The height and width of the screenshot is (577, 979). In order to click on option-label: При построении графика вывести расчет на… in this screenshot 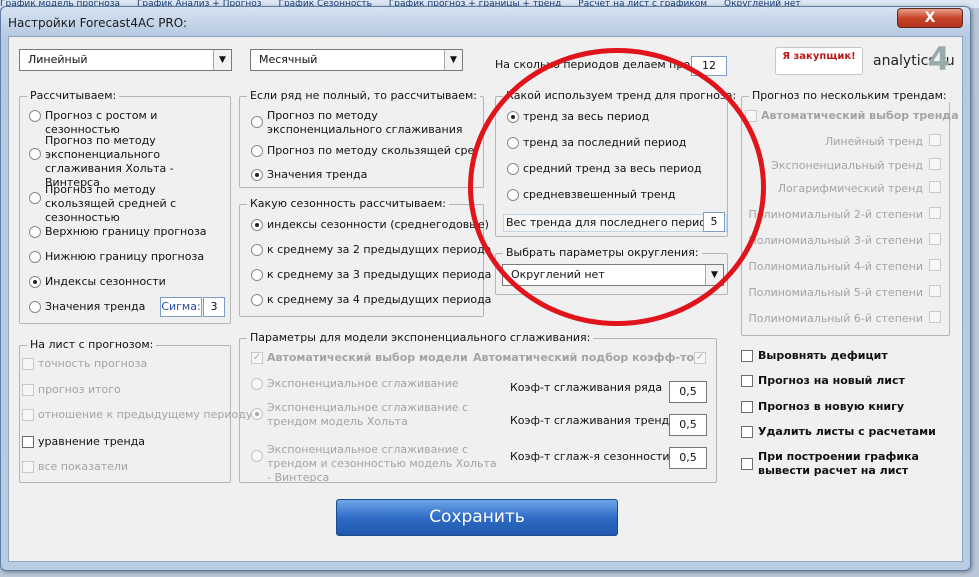, I will do `click(853, 464)`.